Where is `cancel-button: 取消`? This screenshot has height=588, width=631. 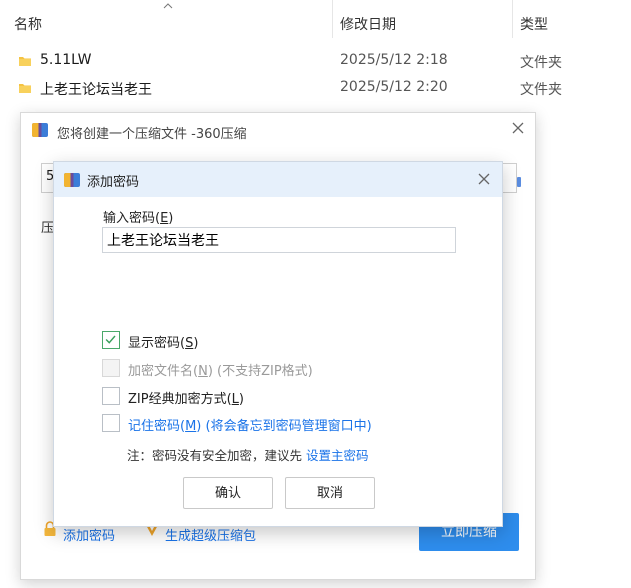 cancel-button: 取消 is located at coordinates (330, 493).